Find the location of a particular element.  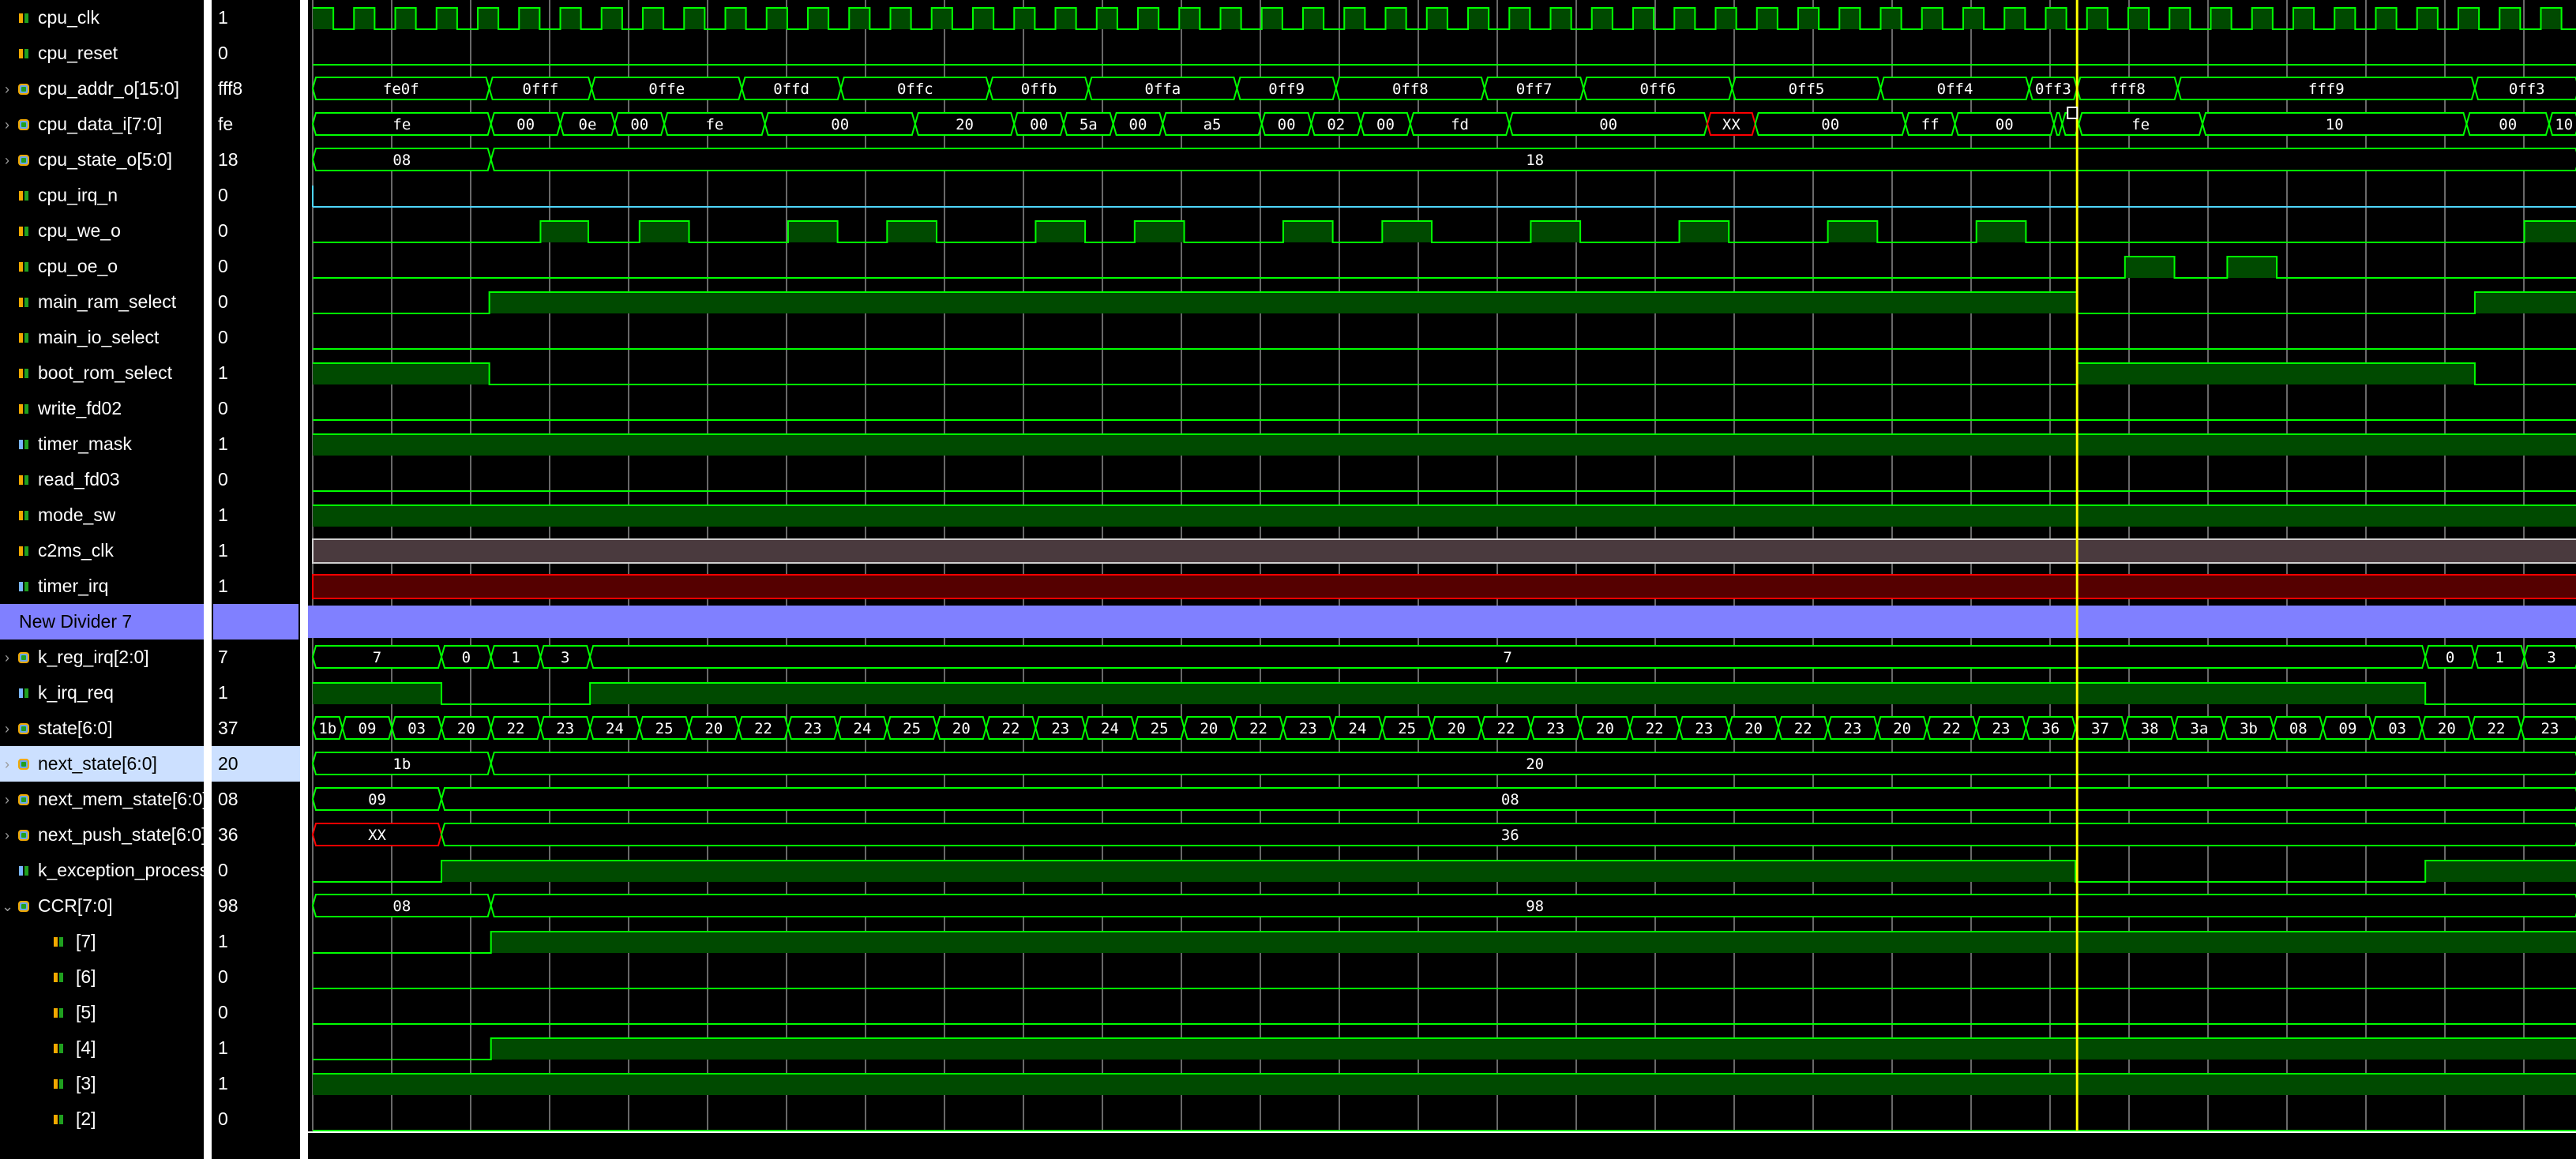

collapse-chevron-icon: ⌄ is located at coordinates (7, 906).